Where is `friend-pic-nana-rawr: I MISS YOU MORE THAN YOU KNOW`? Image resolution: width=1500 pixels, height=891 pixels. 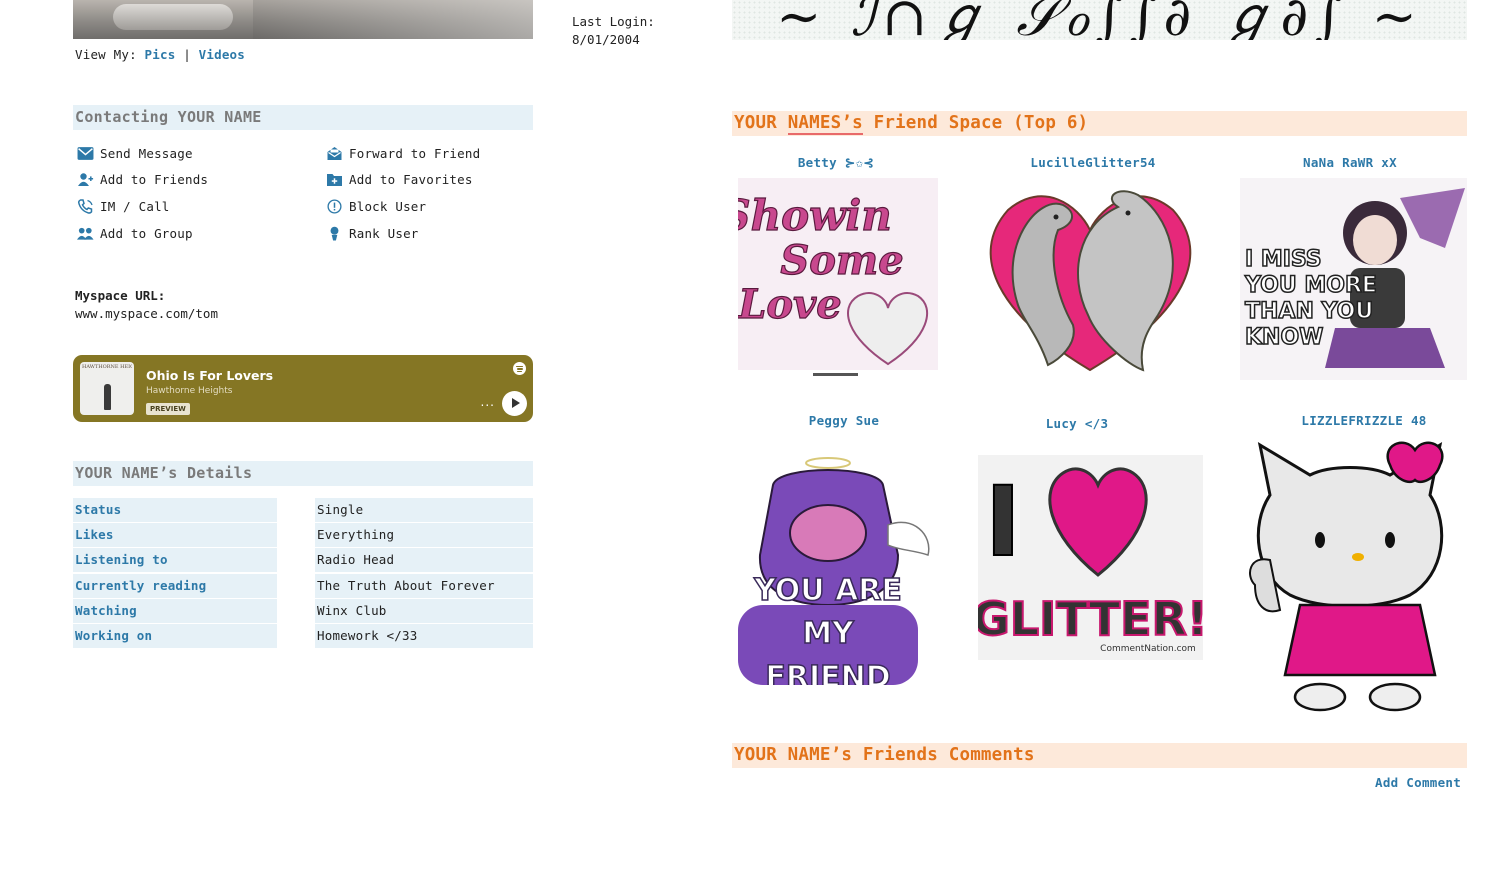
friend-pic-nana-rawr: I MISS YOU MORE THAN YOU KNOW is located at coordinates (1353, 279).